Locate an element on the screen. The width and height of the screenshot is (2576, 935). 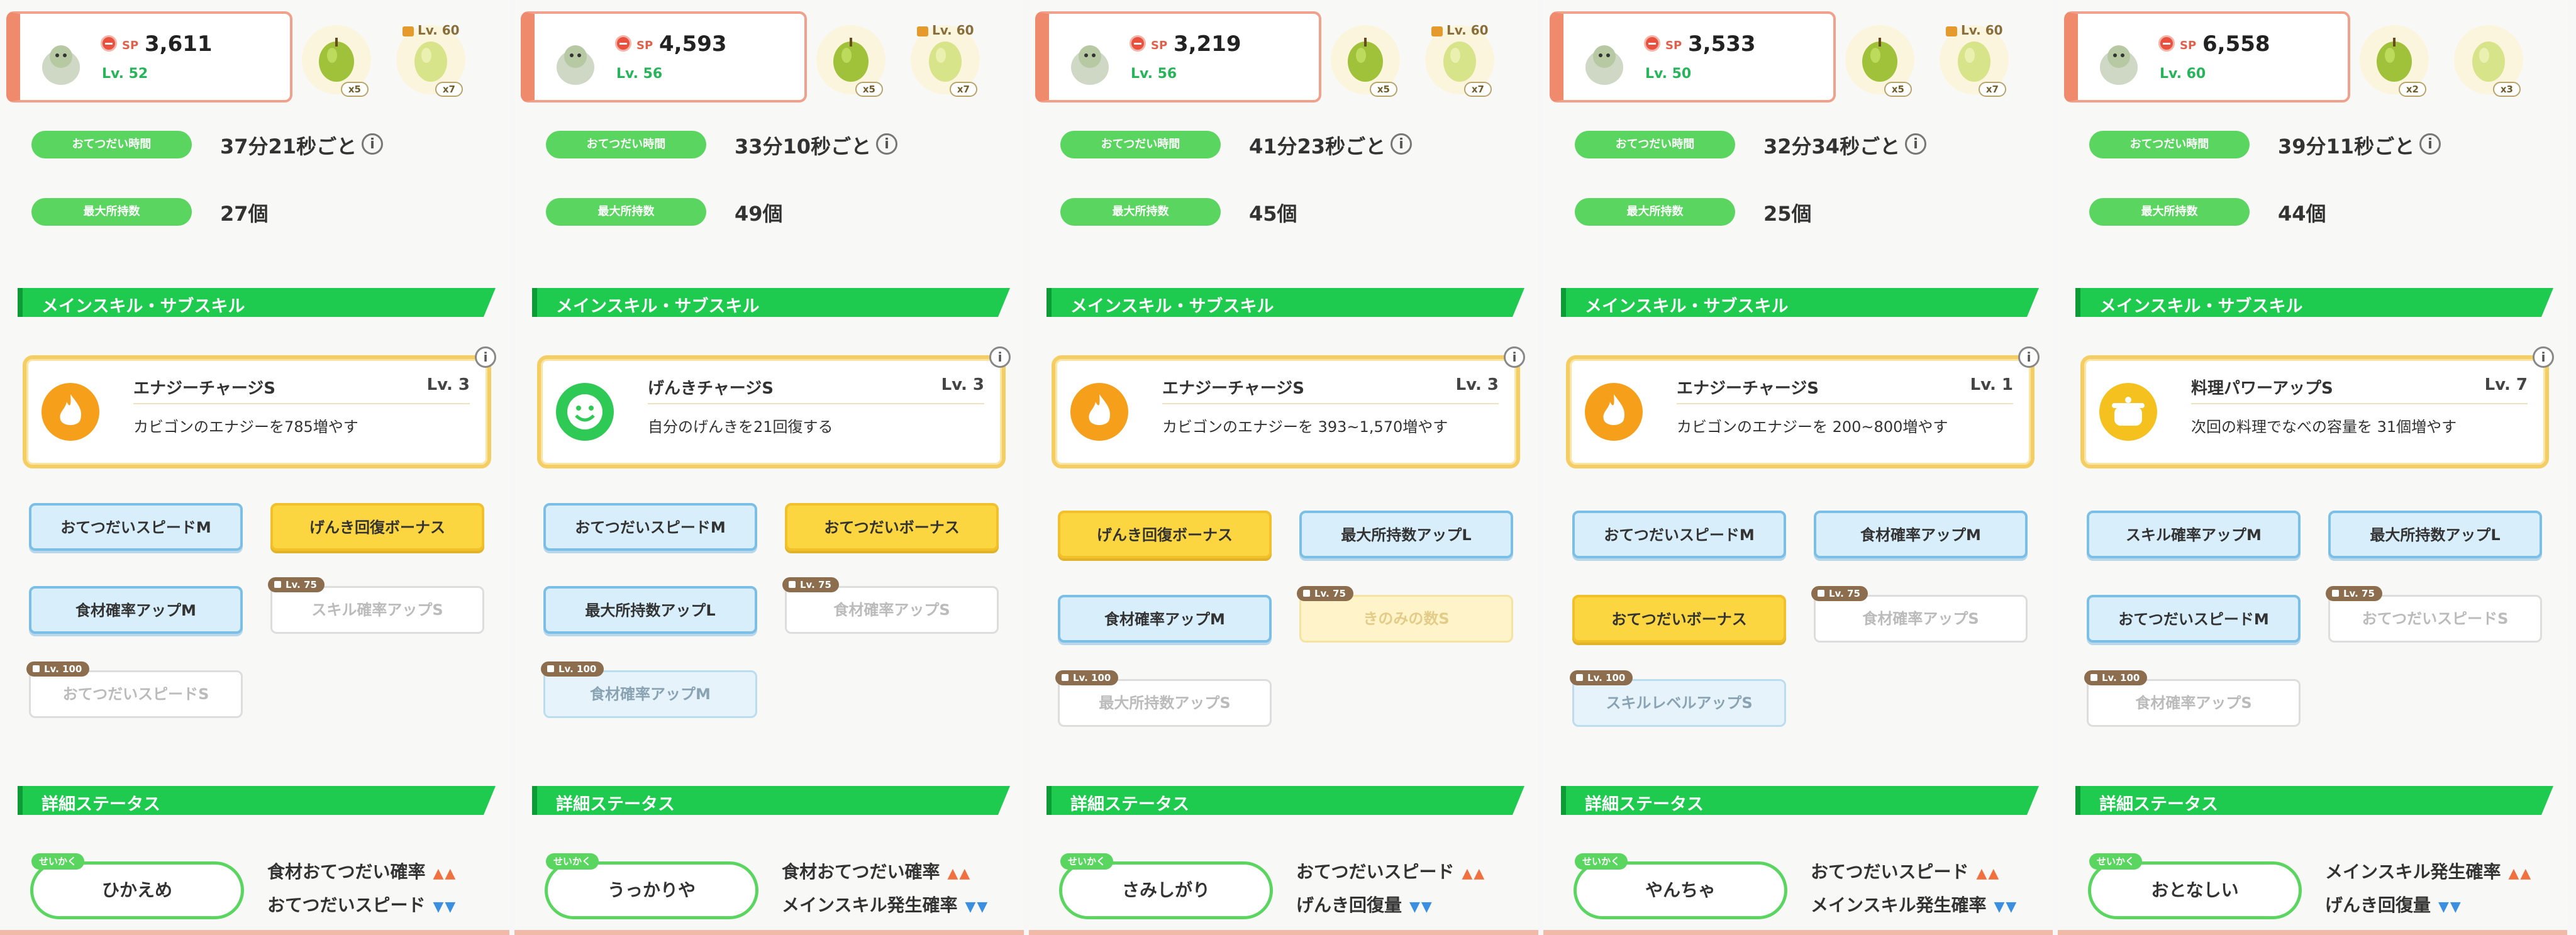
help-time-value: 39分11秒ごと is located at coordinates (2346, 146).